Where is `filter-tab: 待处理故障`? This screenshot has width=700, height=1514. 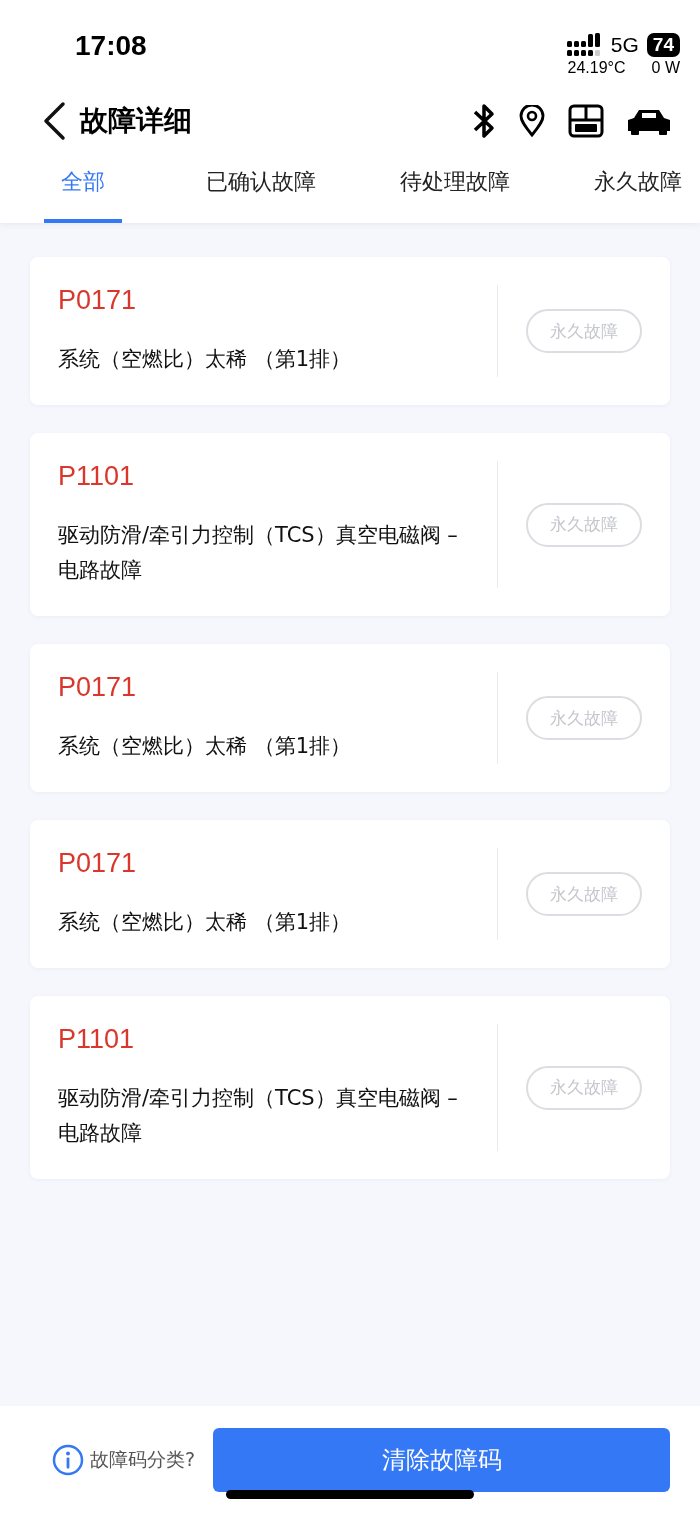 filter-tab: 待处理故障 is located at coordinates (455, 190).